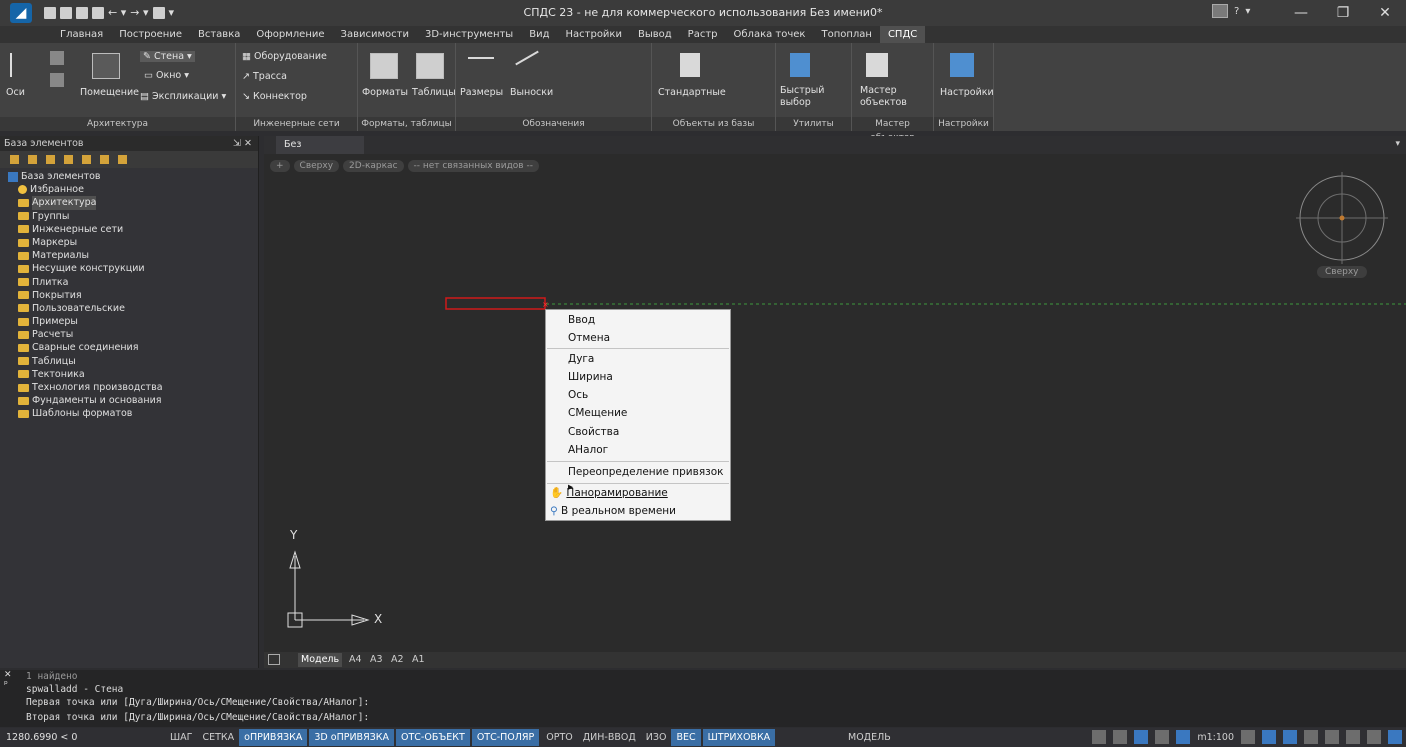 This screenshot has width=1406, height=747. What do you see at coordinates (892, 130) in the screenshot?
I see `panel-caption: Мастер объектов` at bounding box center [892, 130].